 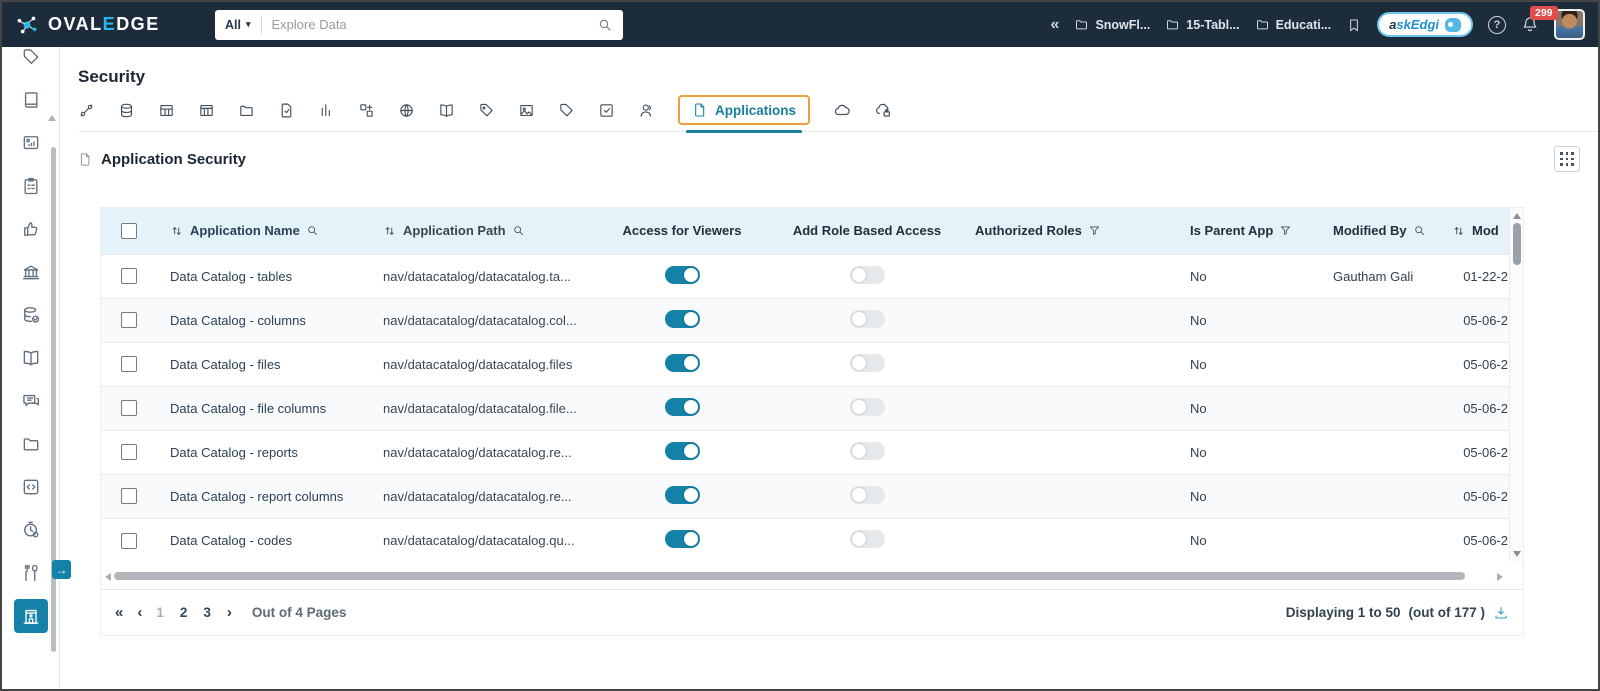 I want to click on tab-terms, so click(x=486, y=110).